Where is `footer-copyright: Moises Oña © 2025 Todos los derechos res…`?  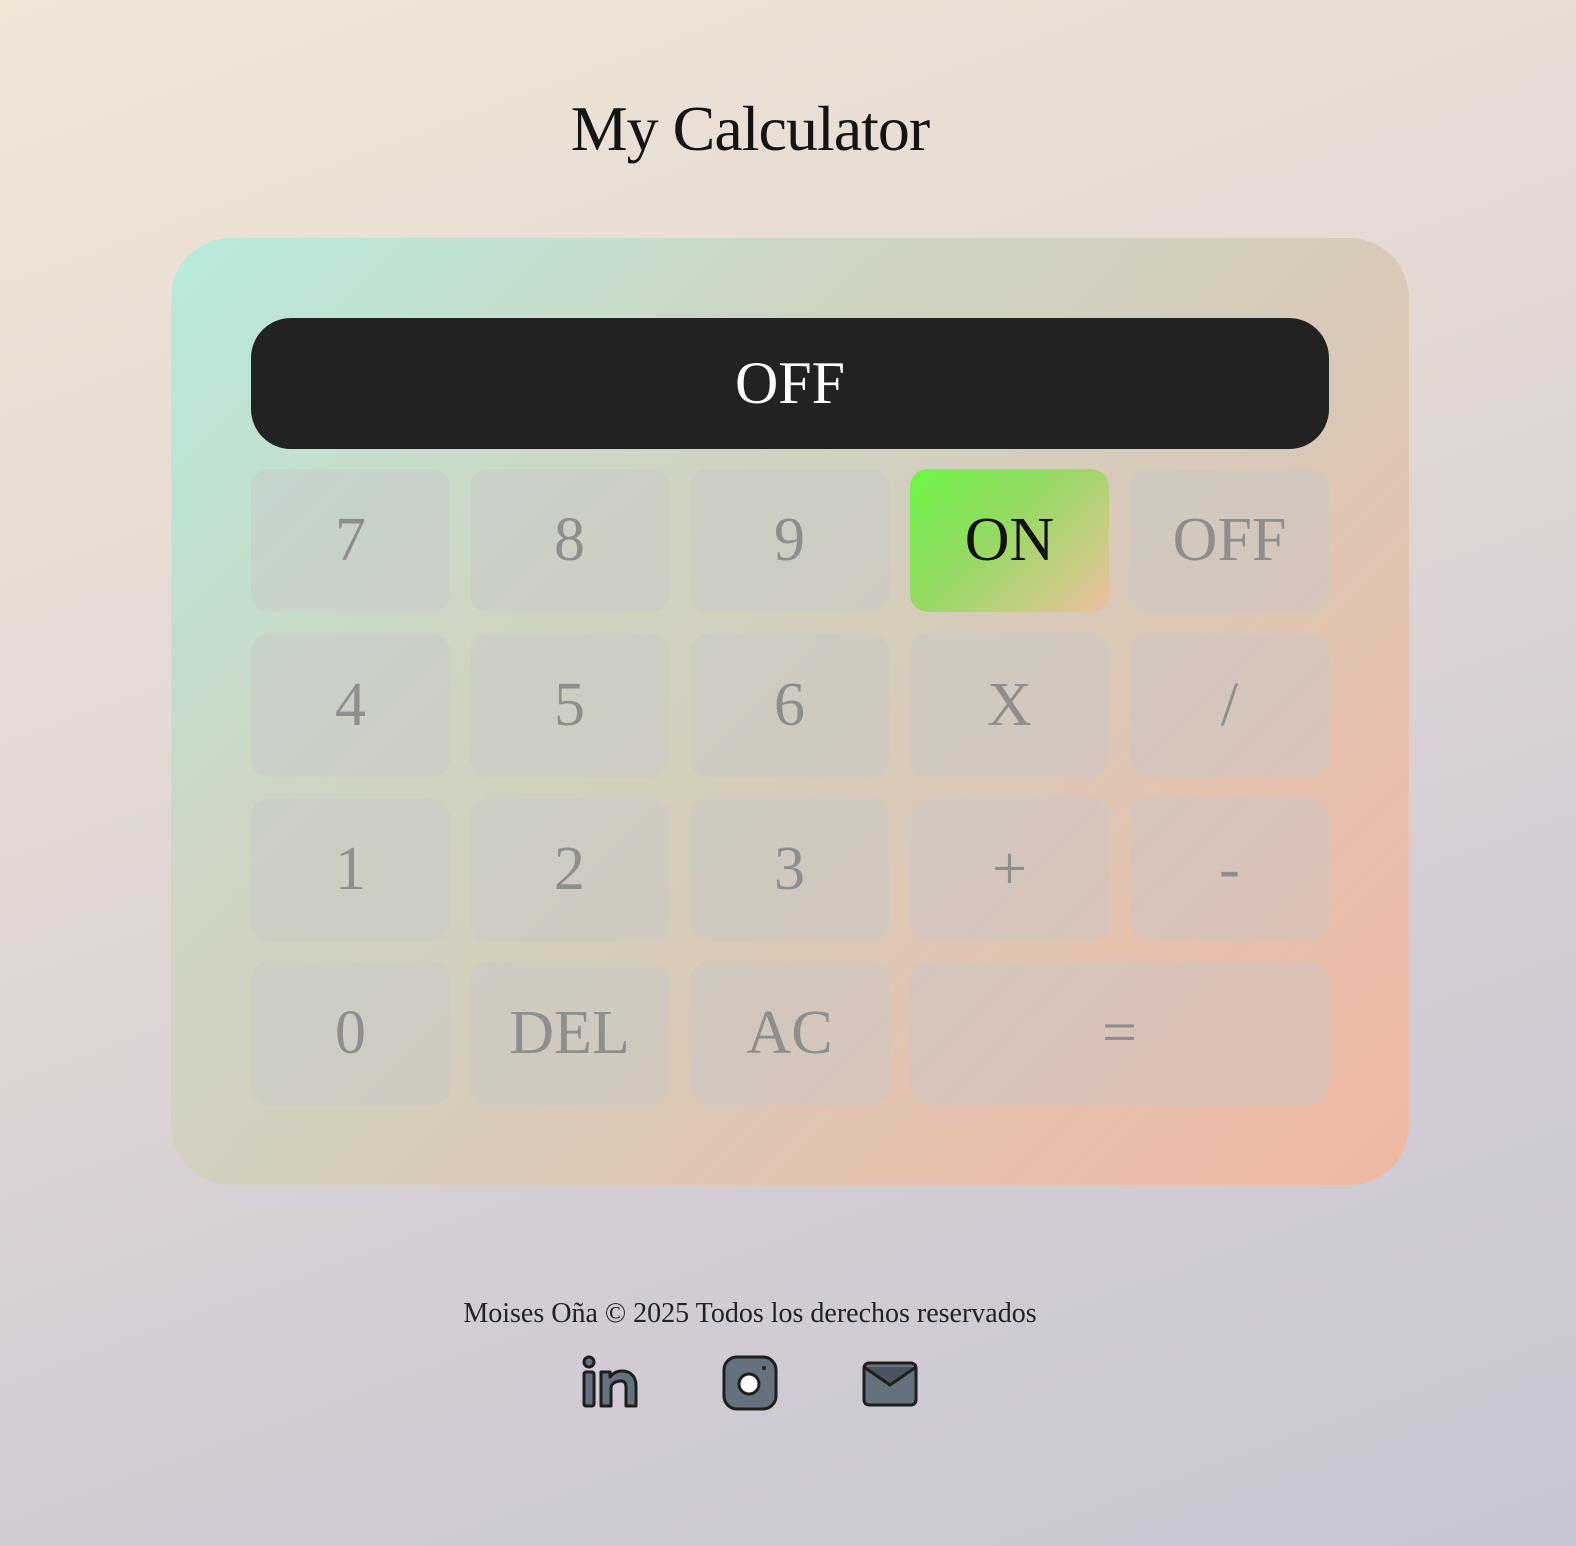
footer-copyright: Moises Oña © 2025 Todos los derechos res… is located at coordinates (750, 1313).